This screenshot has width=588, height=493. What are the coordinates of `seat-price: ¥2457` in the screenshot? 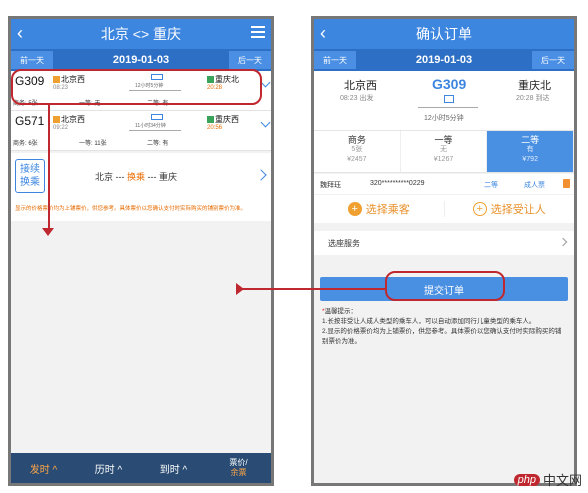 It's located at (357, 159).